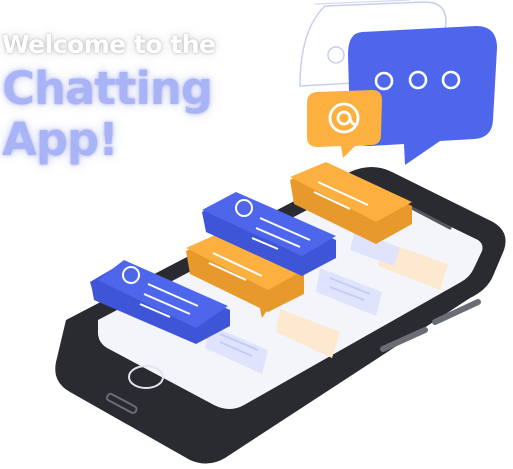 The image size is (513, 469). Describe the element at coordinates (344, 124) in the screenshot. I see `at-sign-bubble-icon` at that location.